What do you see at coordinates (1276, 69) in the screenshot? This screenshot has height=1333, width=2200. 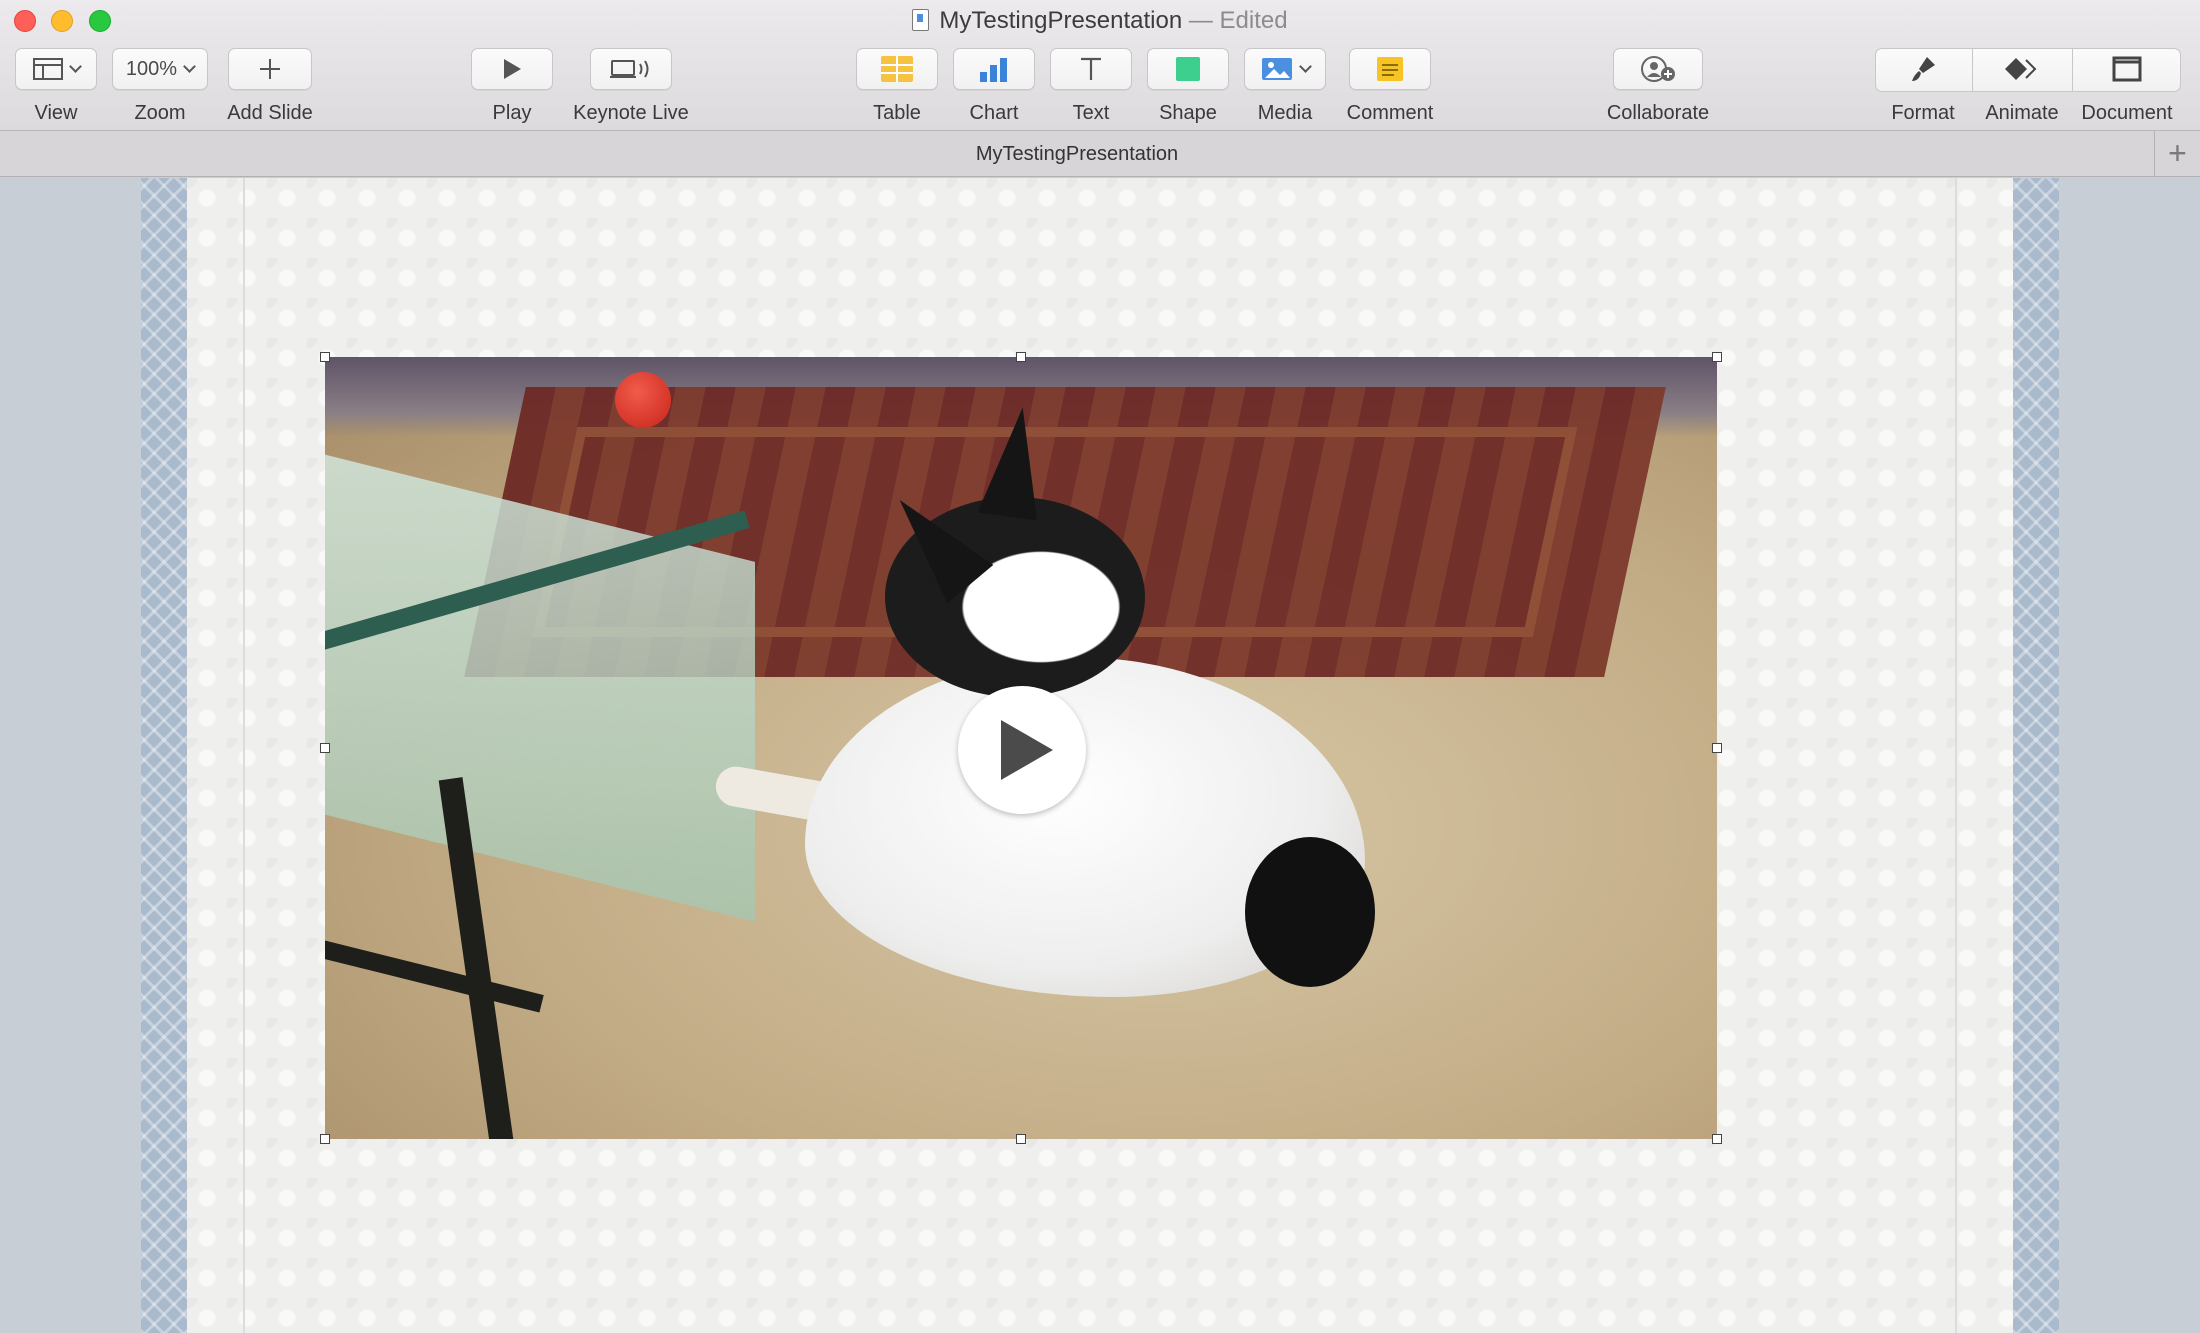 I see `photo-icon` at bounding box center [1276, 69].